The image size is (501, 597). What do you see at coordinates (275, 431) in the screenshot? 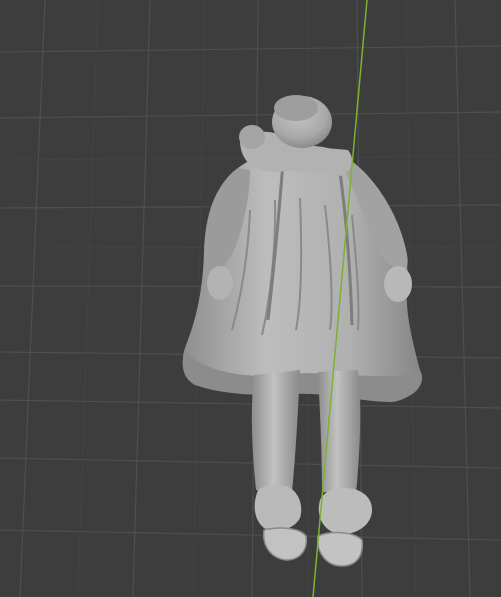
I see `leg-left` at bounding box center [275, 431].